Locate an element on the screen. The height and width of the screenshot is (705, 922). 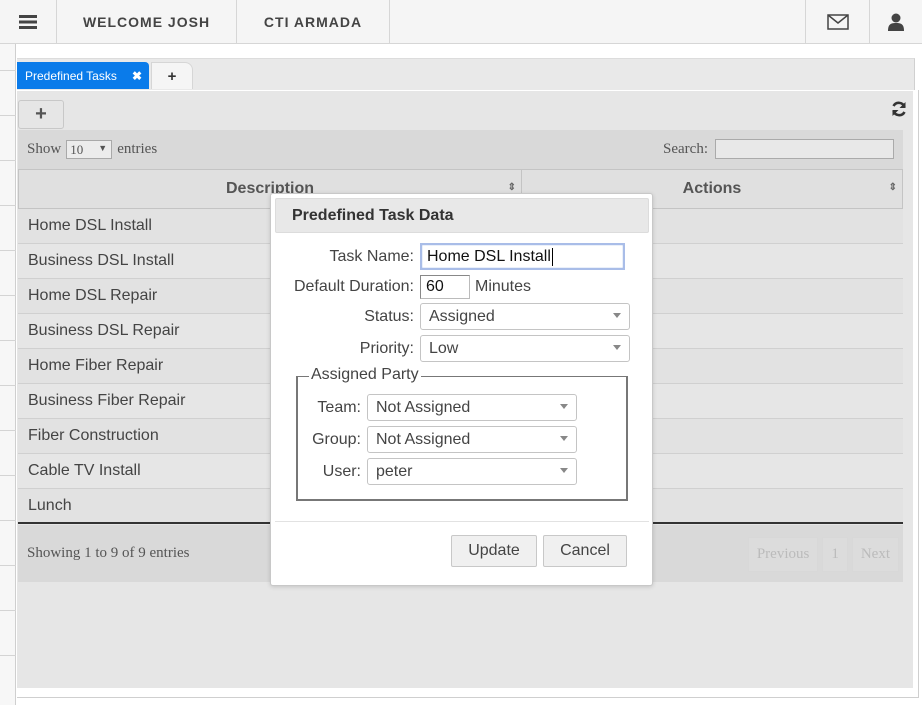
status-select: Assigned is located at coordinates (525, 316).